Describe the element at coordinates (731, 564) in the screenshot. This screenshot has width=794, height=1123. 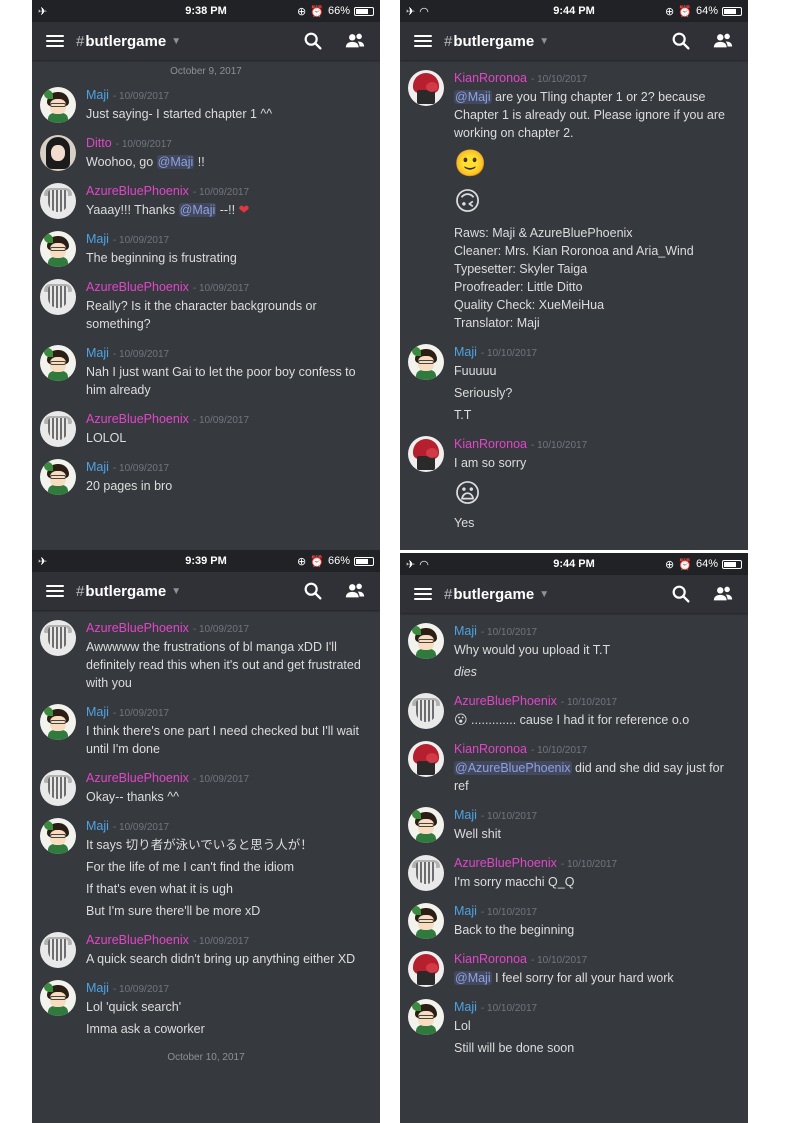
I see `battery-icon` at that location.